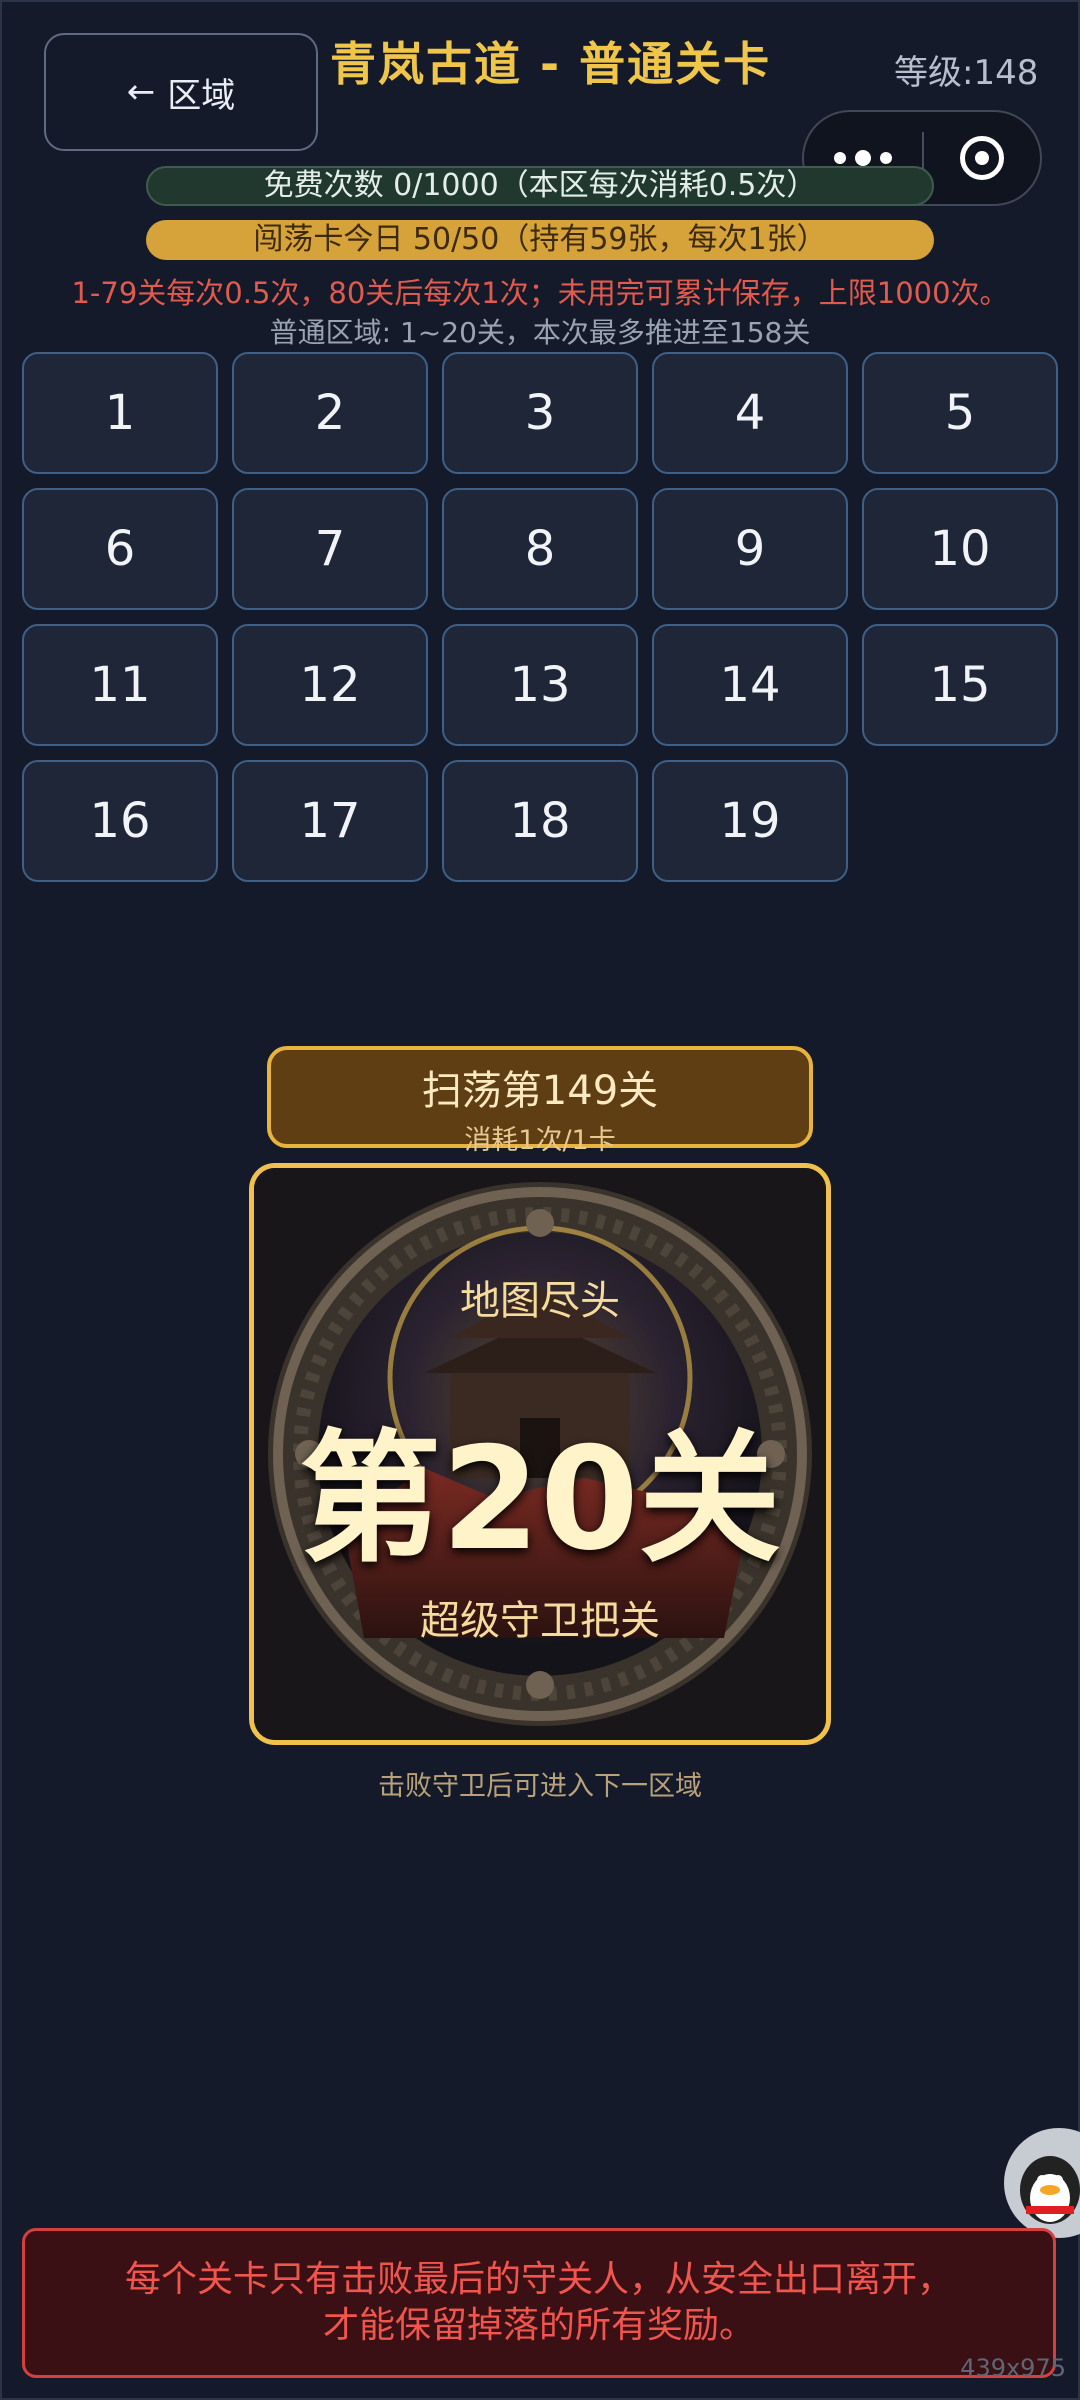 The image size is (1080, 2400). What do you see at coordinates (540, 821) in the screenshot?
I see `stage-button: 18` at bounding box center [540, 821].